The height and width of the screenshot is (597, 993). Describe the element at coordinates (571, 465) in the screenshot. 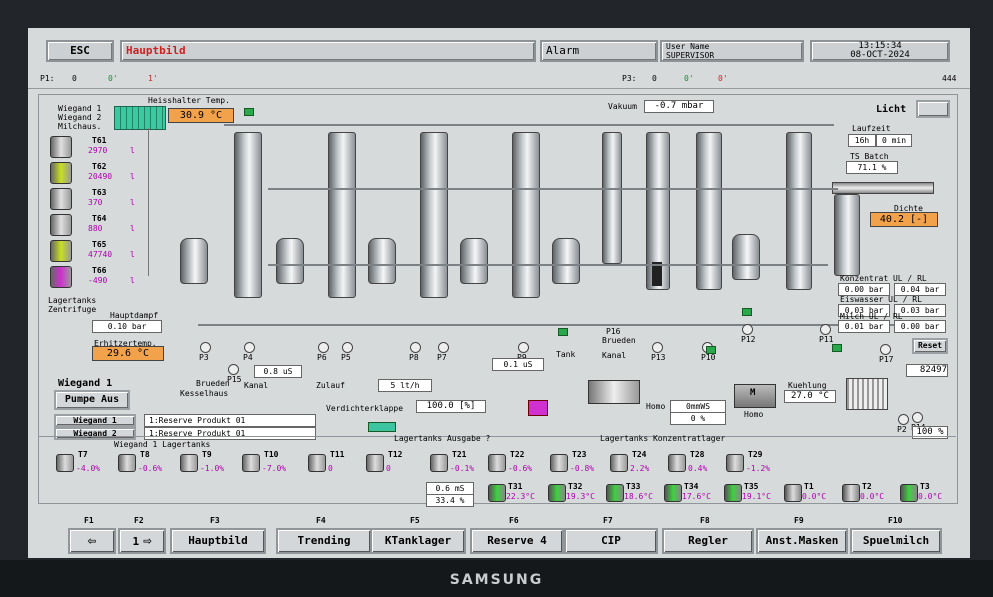

I see `storage-tank-t23: T23 -0.8%` at that location.